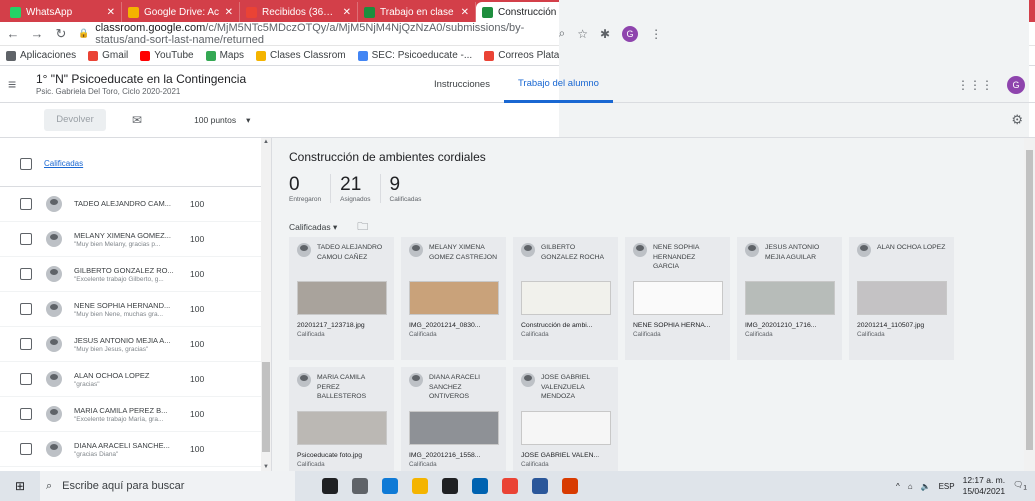 The image size is (1035, 501). Describe the element at coordinates (1016, 85) in the screenshot. I see `account-avatar: G` at that location.